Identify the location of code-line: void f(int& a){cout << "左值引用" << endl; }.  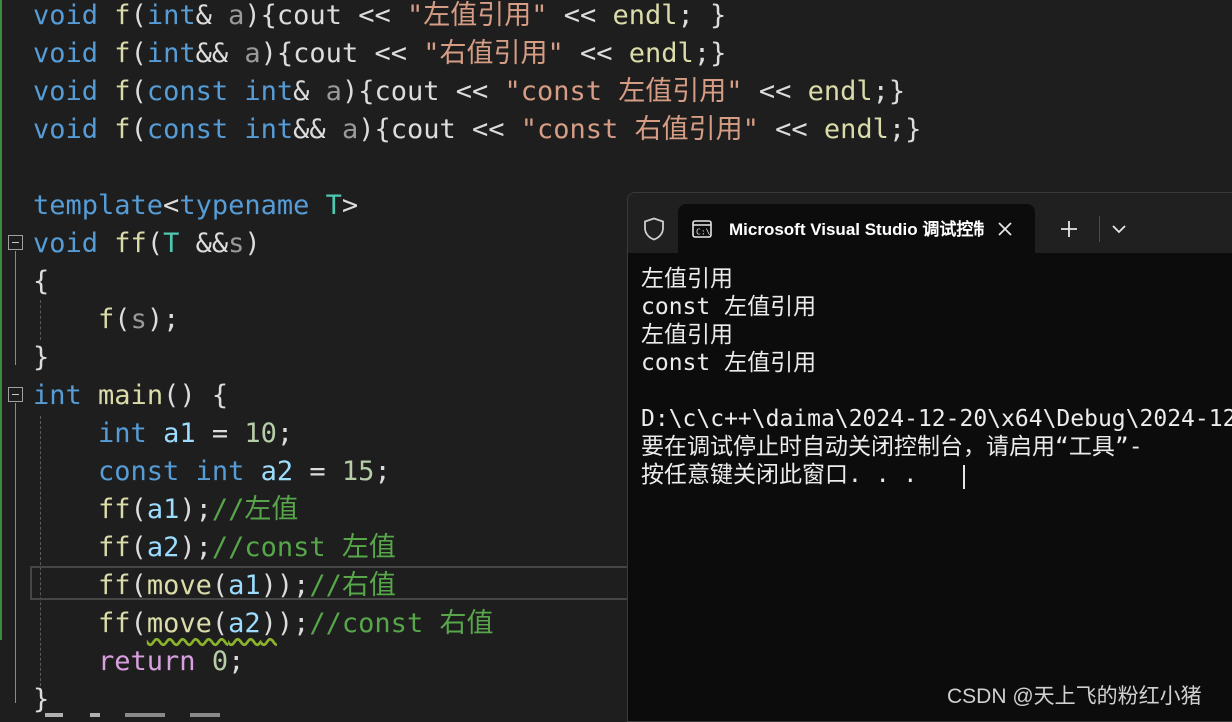
(379, 17).